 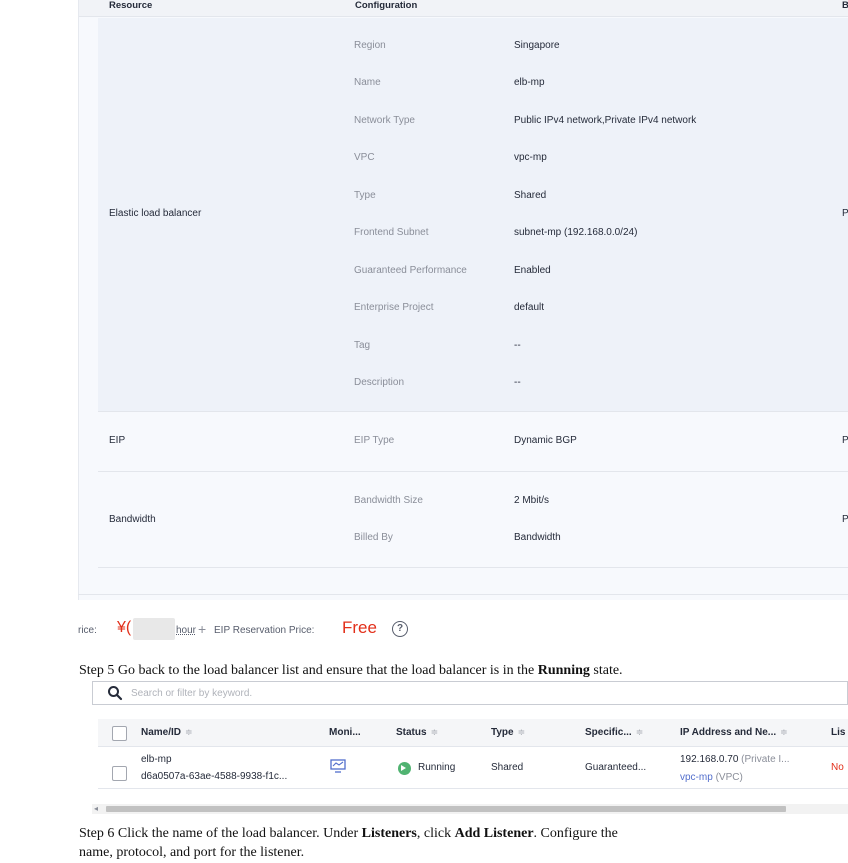 What do you see at coordinates (470, 693) in the screenshot?
I see `search-bar: Search or filter by keyword.` at bounding box center [470, 693].